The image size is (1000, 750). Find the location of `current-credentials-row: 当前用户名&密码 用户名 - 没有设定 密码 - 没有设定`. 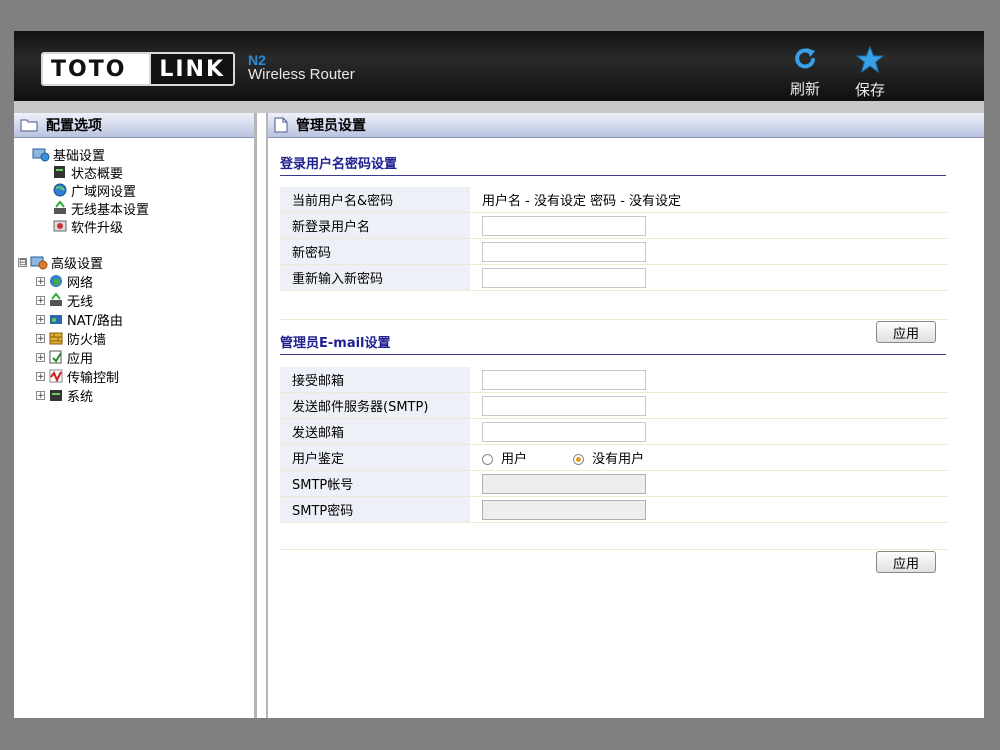

current-credentials-row: 当前用户名&密码 用户名 - 没有设定 密码 - 没有设定 is located at coordinates (614, 200).